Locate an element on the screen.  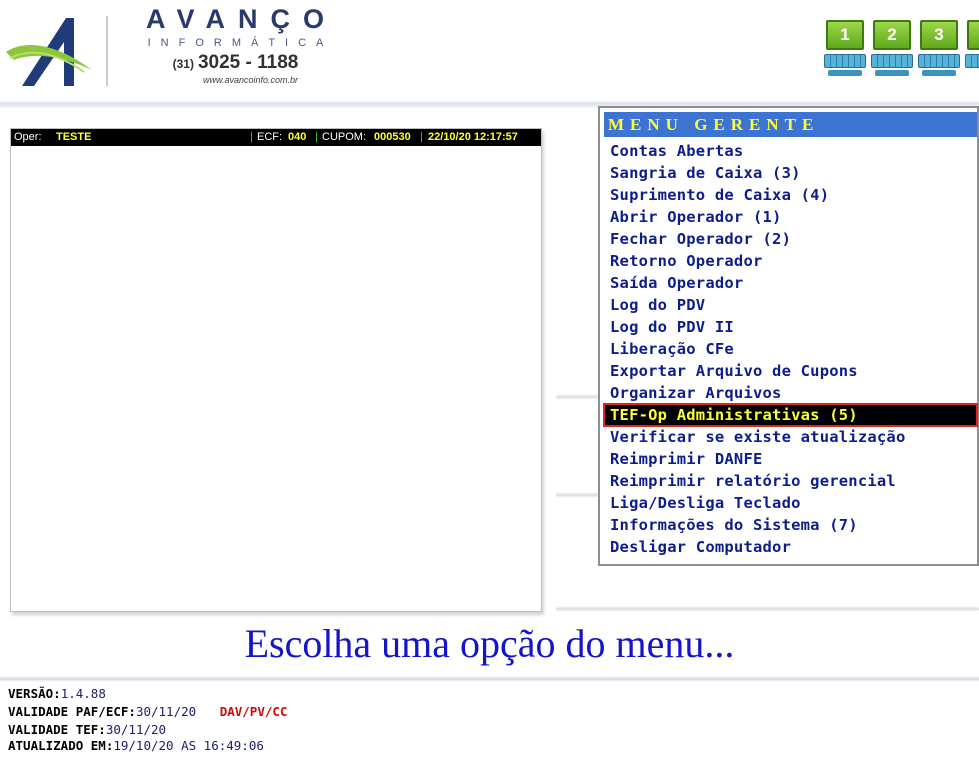
paf-flags: DAV/PV/CC is located at coordinates (253, 711).